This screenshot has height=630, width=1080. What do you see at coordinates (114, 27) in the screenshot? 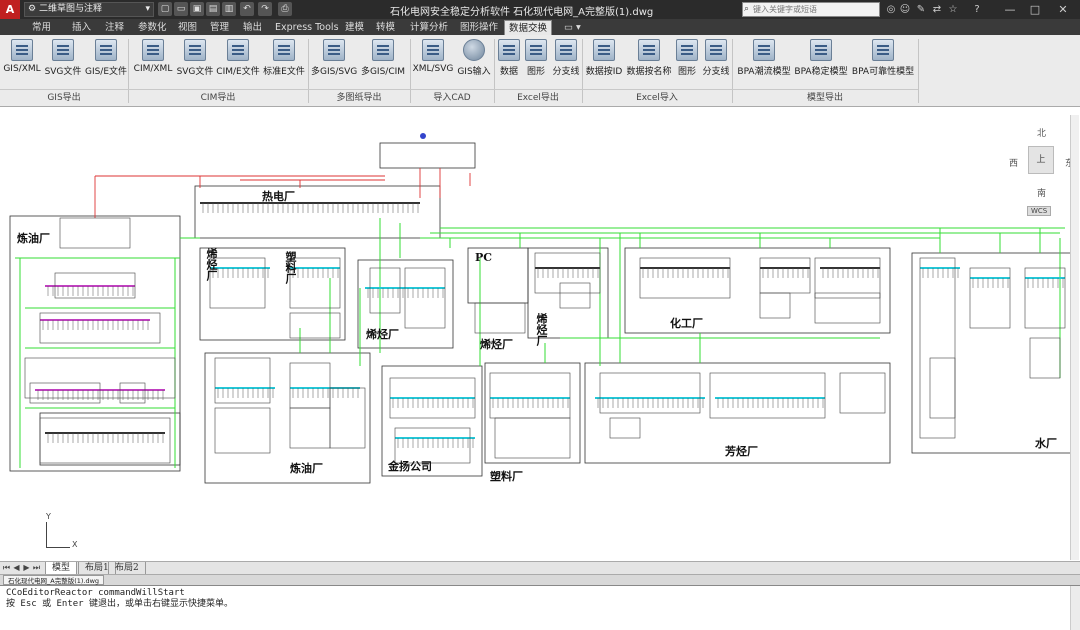
I see `tab-3: 注释` at bounding box center [114, 27].